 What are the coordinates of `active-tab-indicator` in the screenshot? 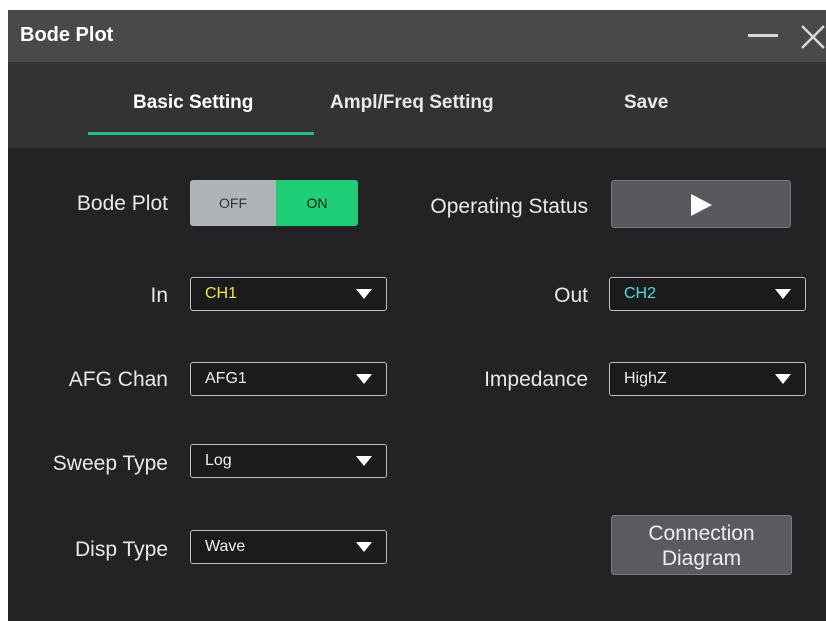 It's located at (201, 133).